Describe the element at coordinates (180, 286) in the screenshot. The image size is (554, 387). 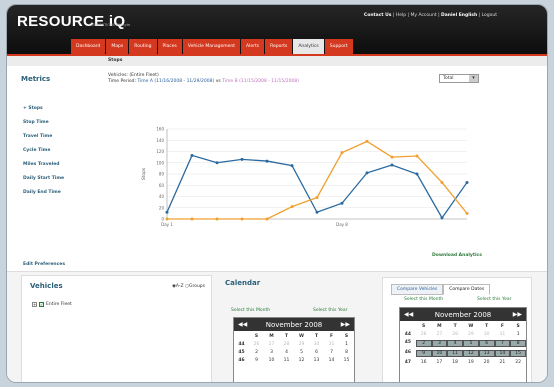
I see `sort-az-label: A-Z` at that location.